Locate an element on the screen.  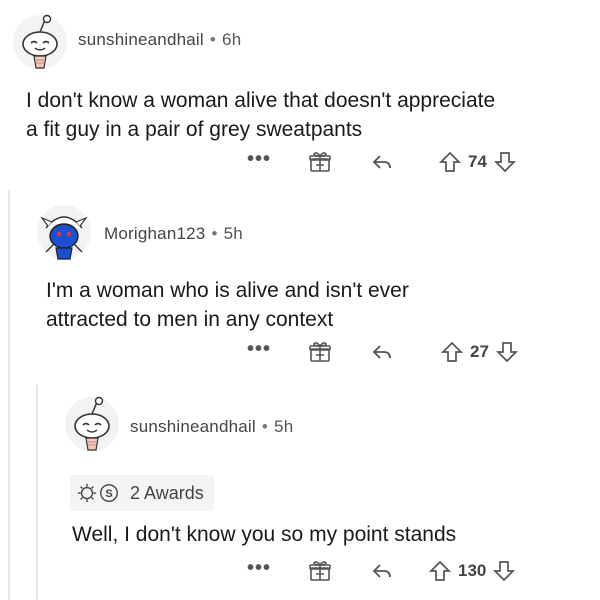
comment-line: a fit guy in a pair of grey sweatpants is located at coordinates (194, 129).